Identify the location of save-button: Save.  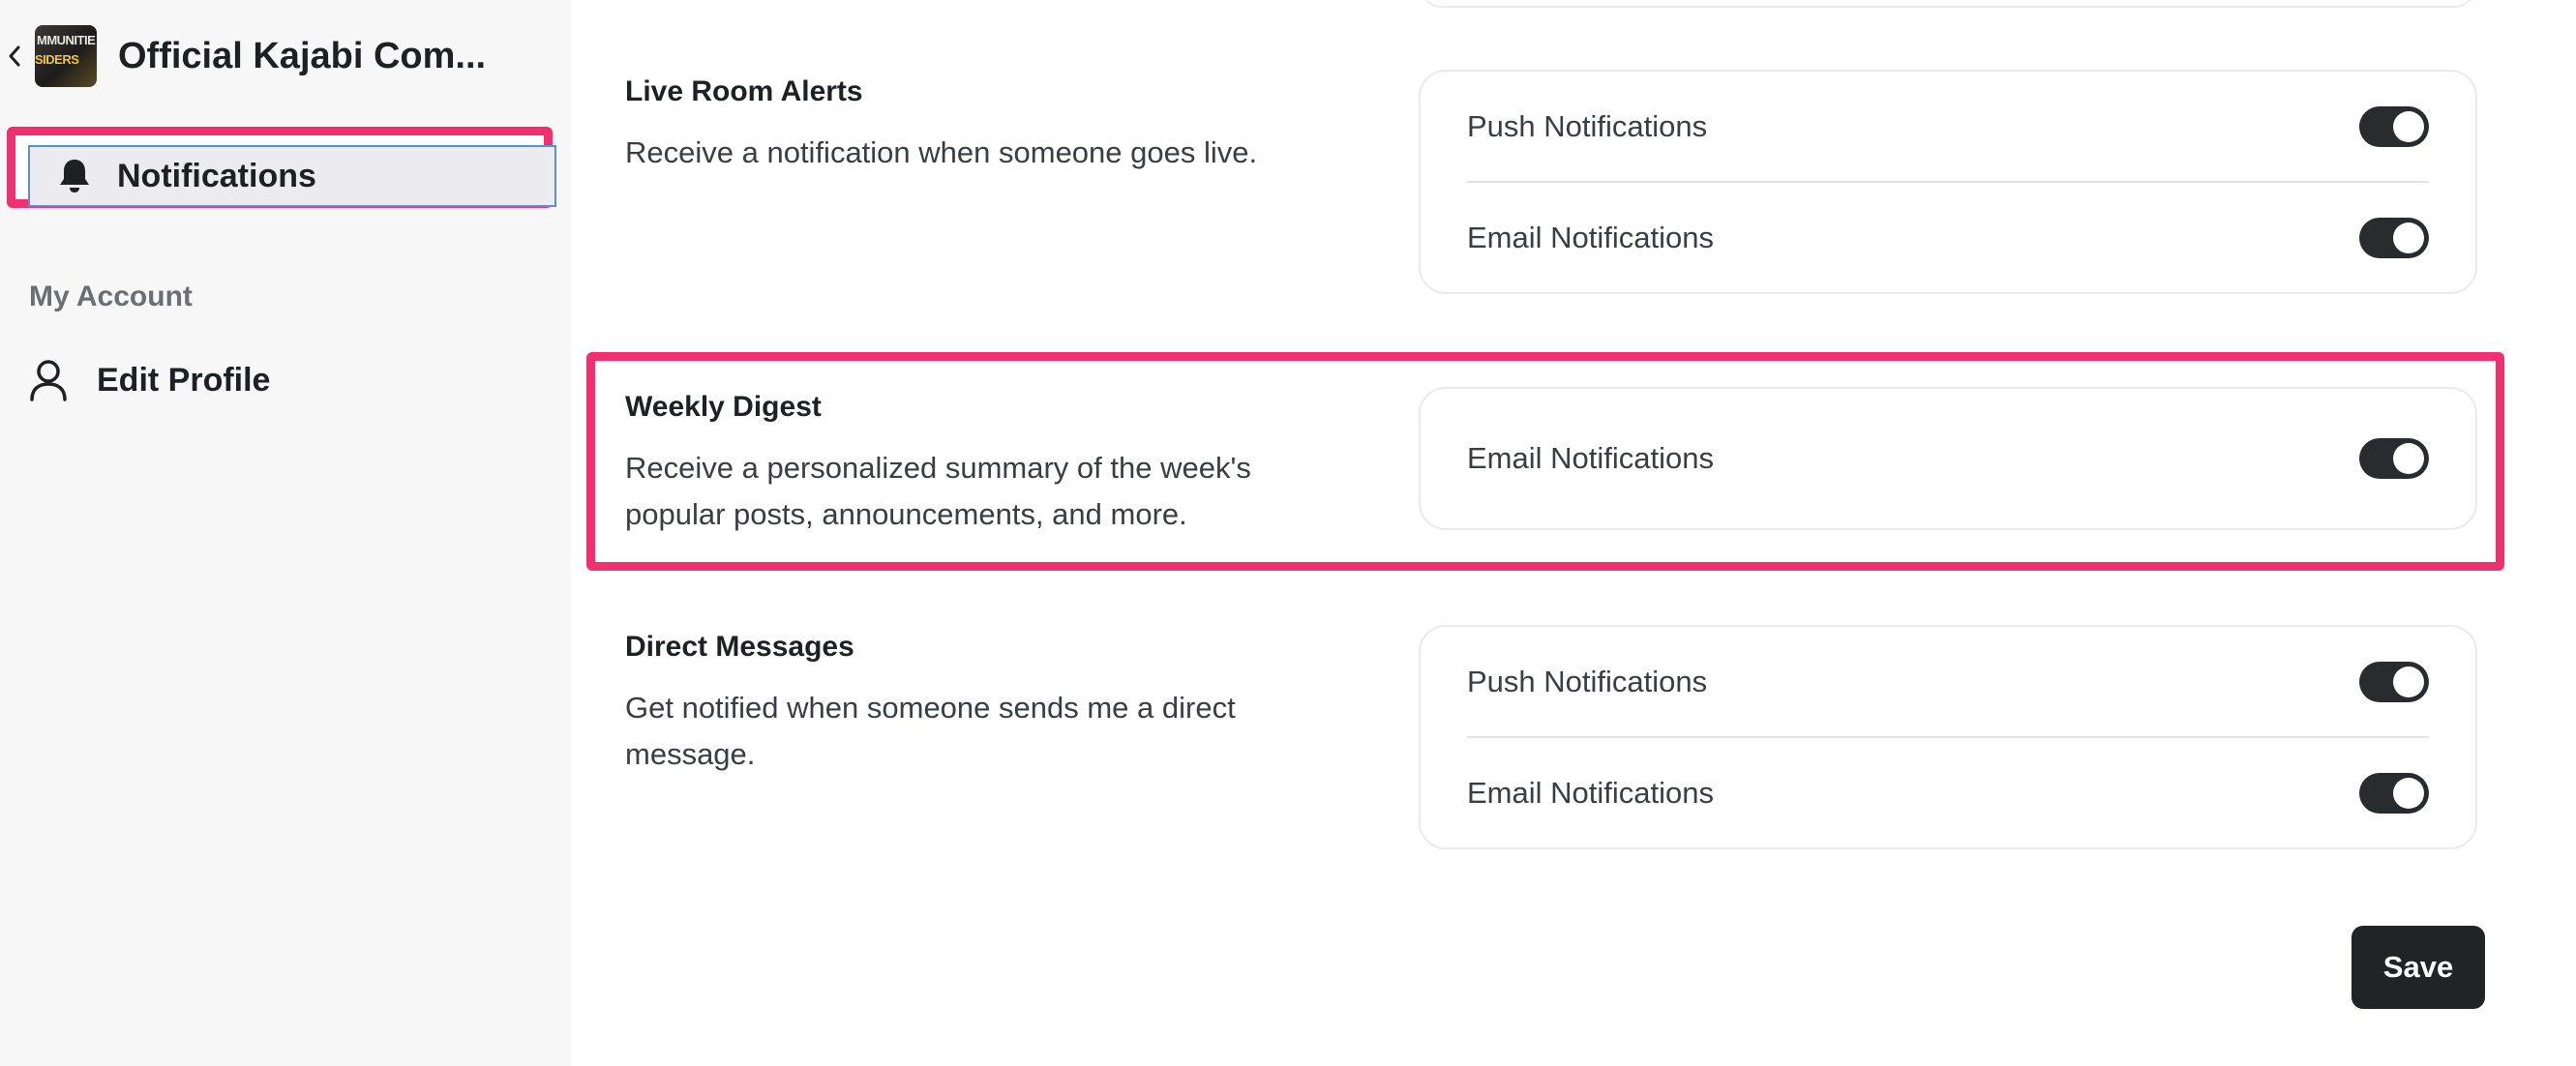
(2418, 968).